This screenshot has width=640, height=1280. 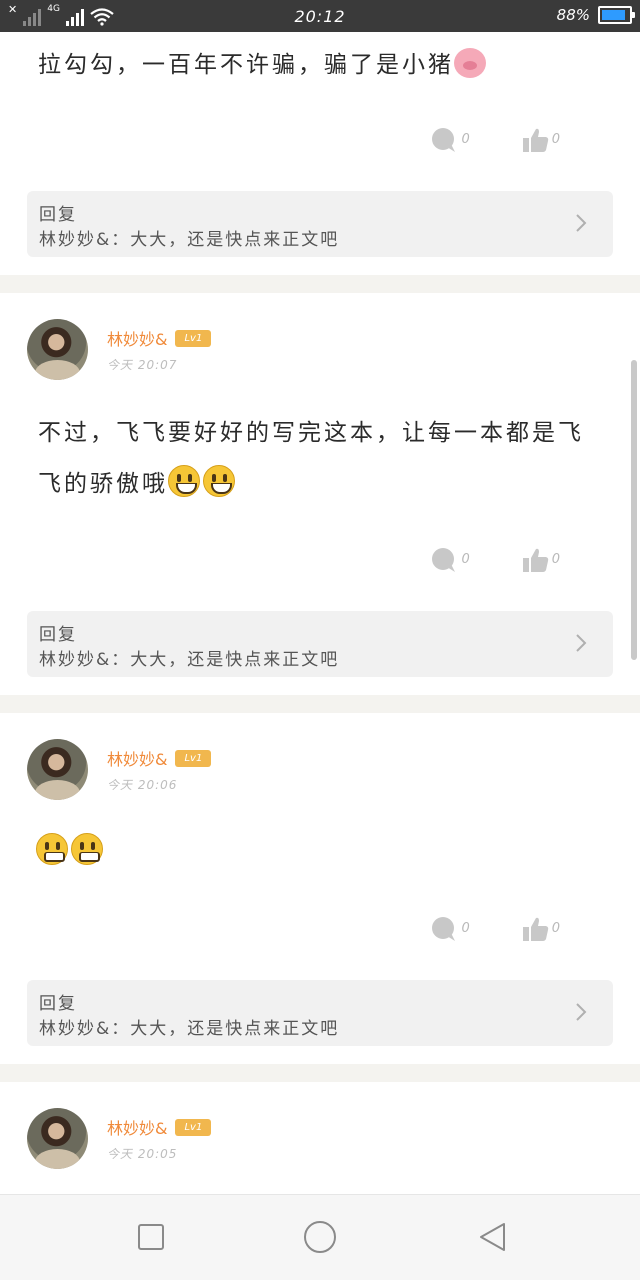 I want to click on scrollbar, so click(x=634, y=510).